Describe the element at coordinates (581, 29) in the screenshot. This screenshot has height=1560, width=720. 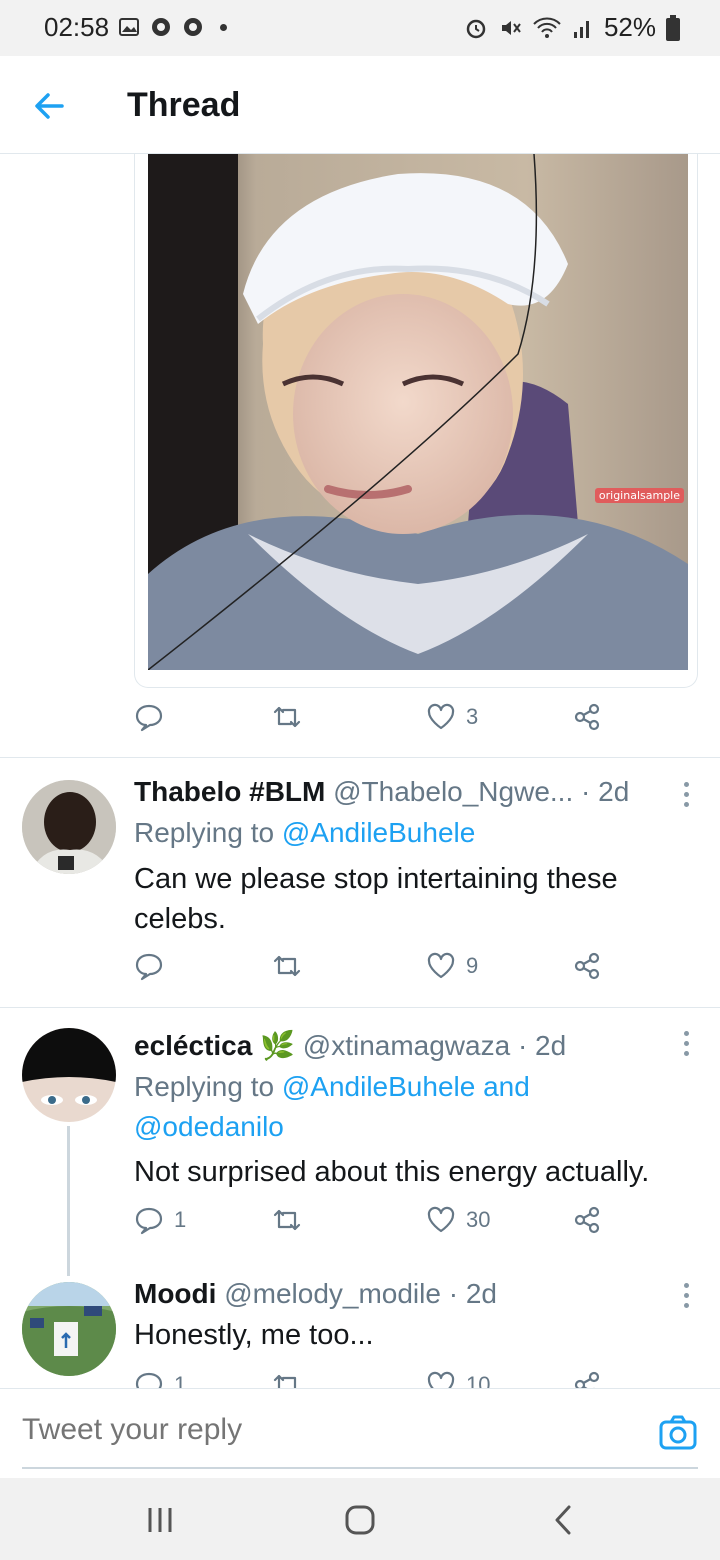
I see `signal-icon` at that location.